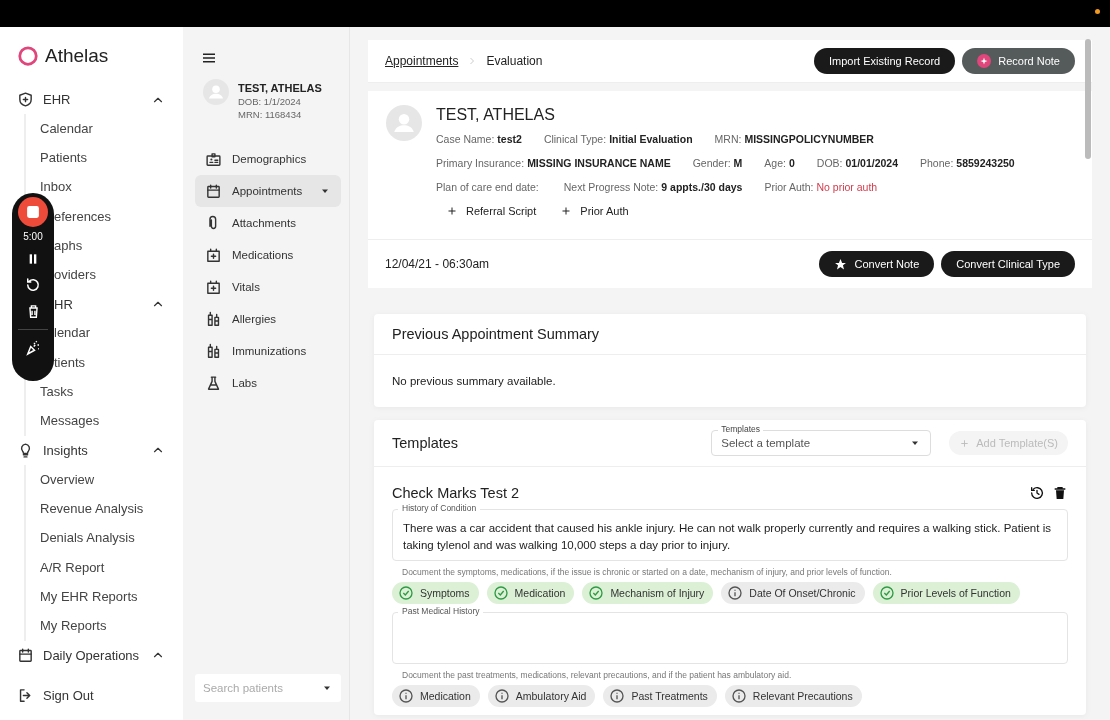  I want to click on patient-menu-item: Medications, so click(268, 255).